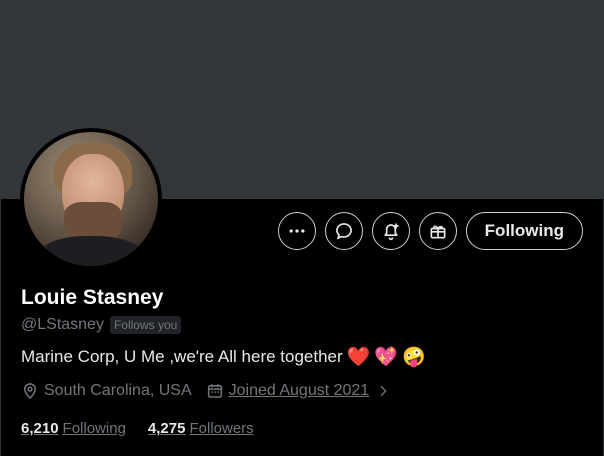 This screenshot has width=604, height=456. Describe the element at coordinates (137, 428) in the screenshot. I see `follow-stats: 6,210 Following 4,275 Followers` at that location.